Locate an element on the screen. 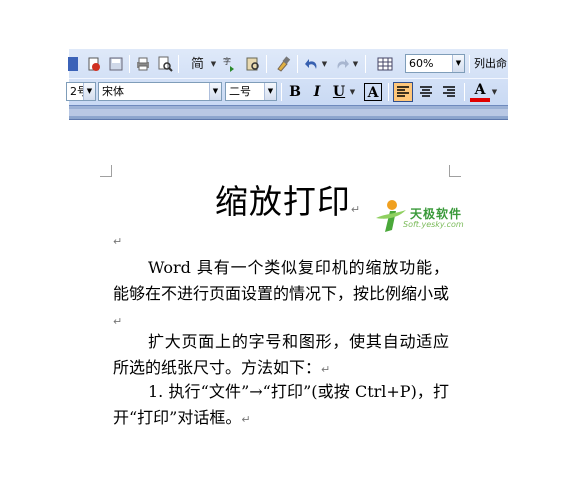  zoom-value: 60% is located at coordinates (421, 63).